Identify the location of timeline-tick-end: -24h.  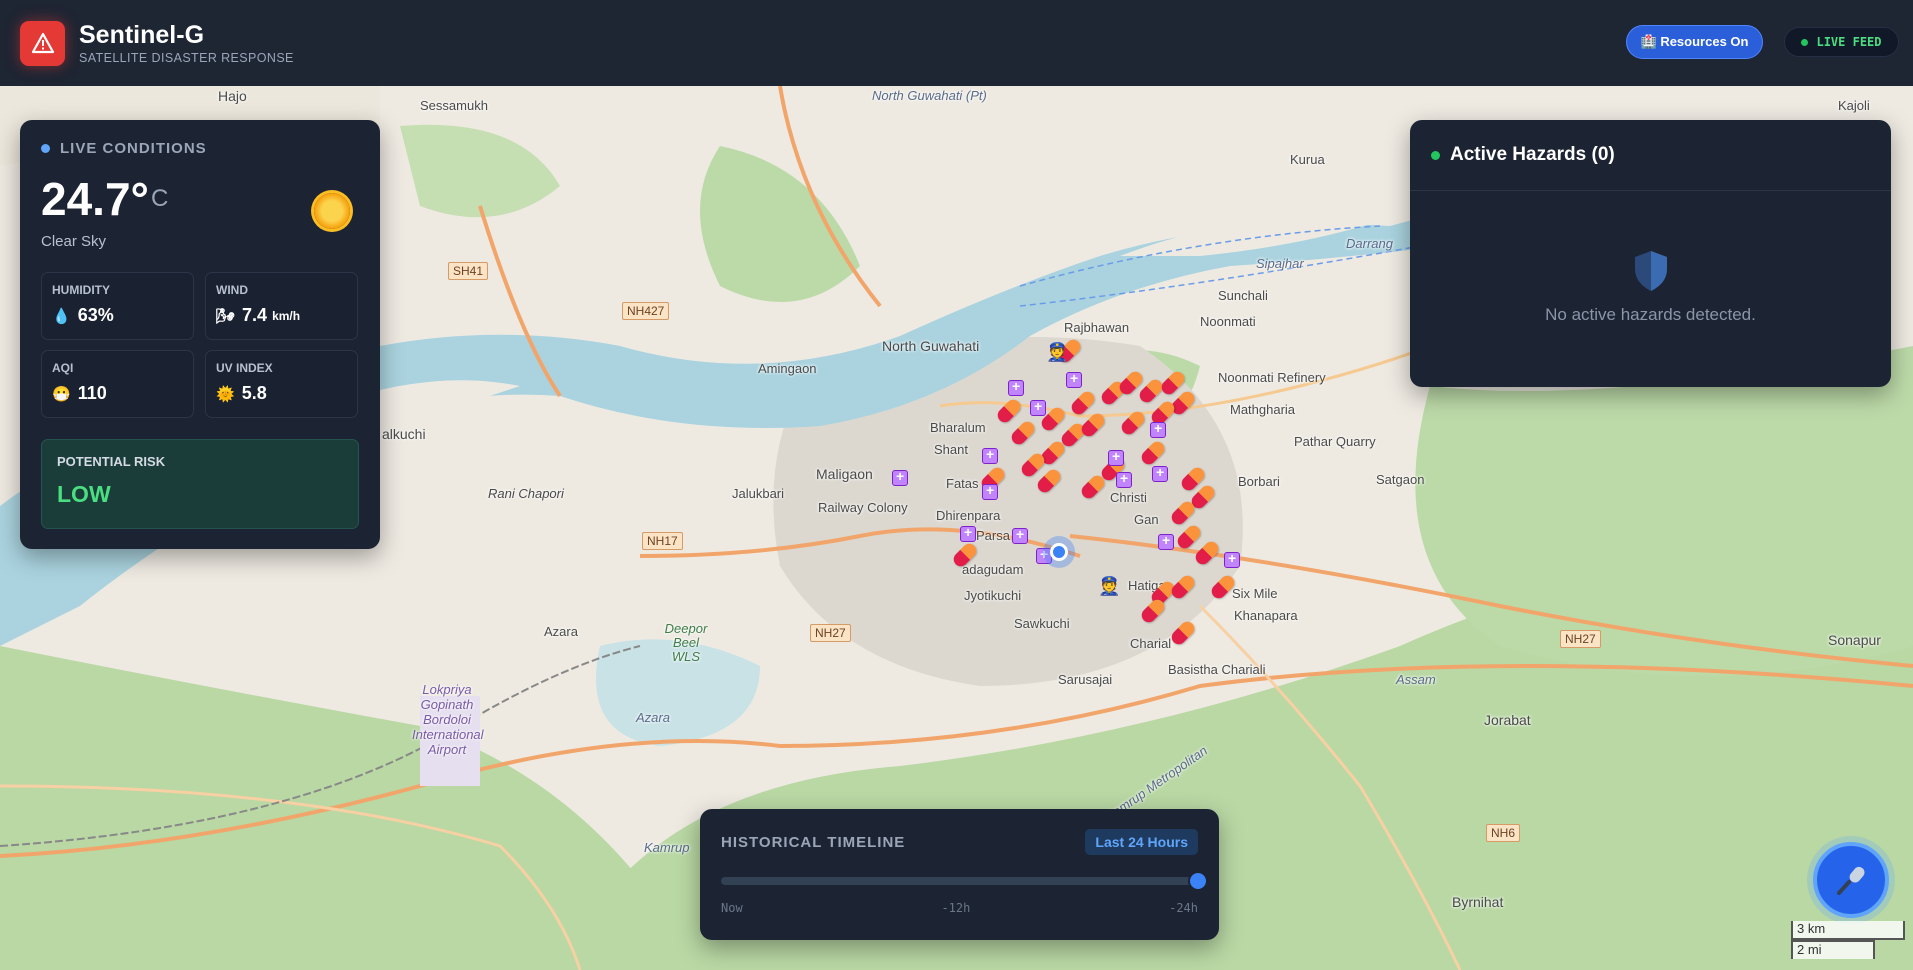
(1183, 908).